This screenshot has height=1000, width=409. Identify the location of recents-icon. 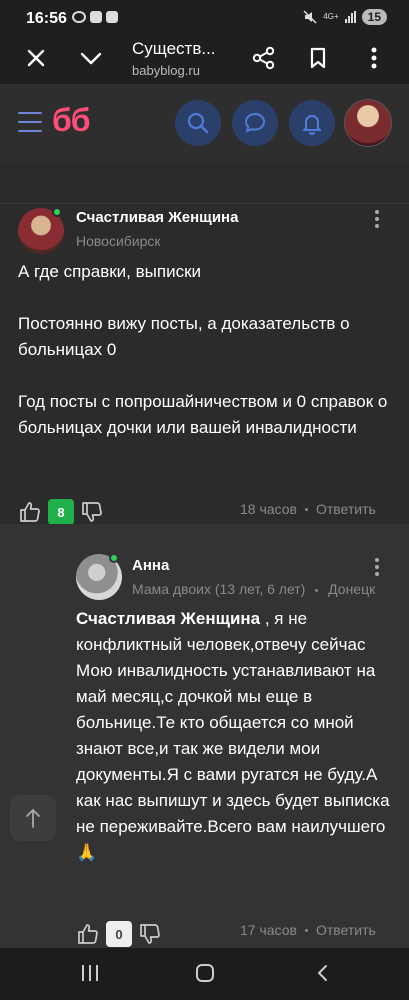
(90, 973).